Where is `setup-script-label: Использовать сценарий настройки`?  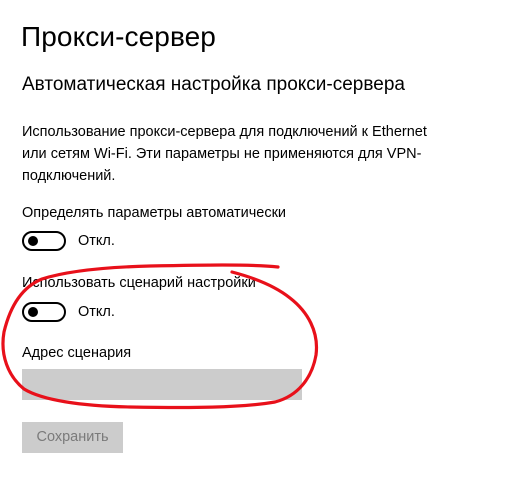
setup-script-label: Использовать сценарий настройки is located at coordinates (139, 283).